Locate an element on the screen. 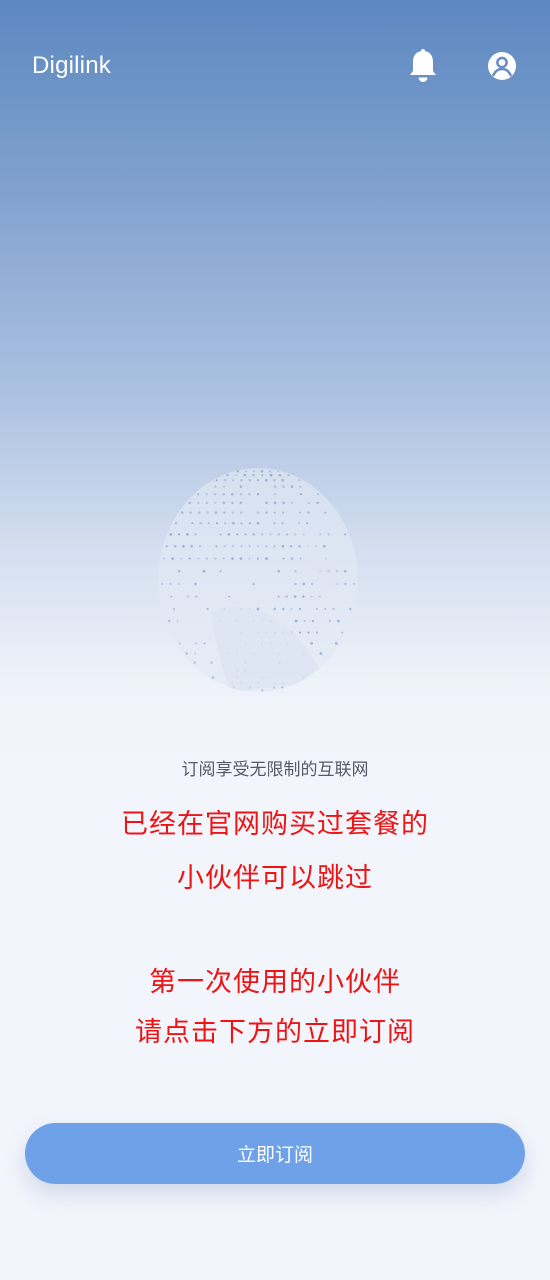  subscribe-button: 立即订阅 is located at coordinates (275, 1153).